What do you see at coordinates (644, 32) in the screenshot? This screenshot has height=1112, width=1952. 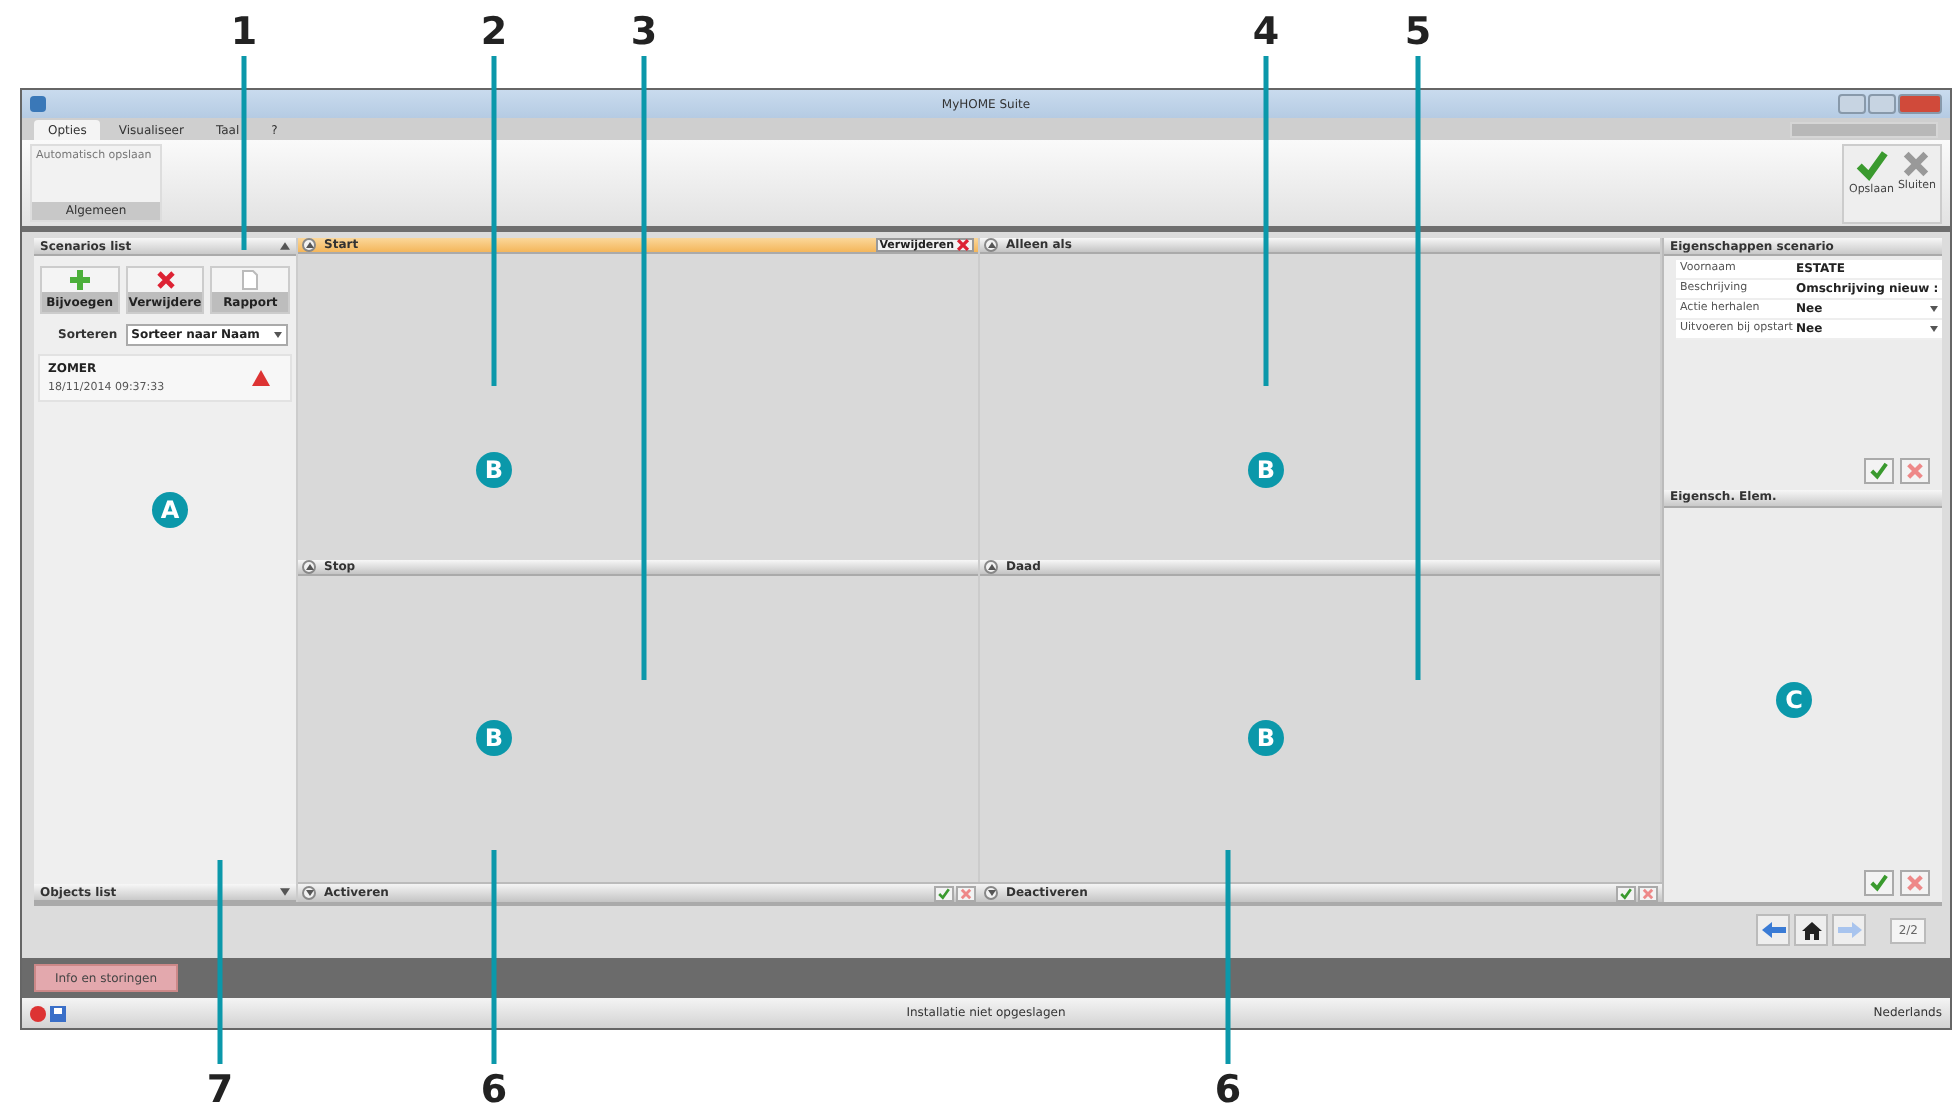 I see `callout-number: 3` at bounding box center [644, 32].